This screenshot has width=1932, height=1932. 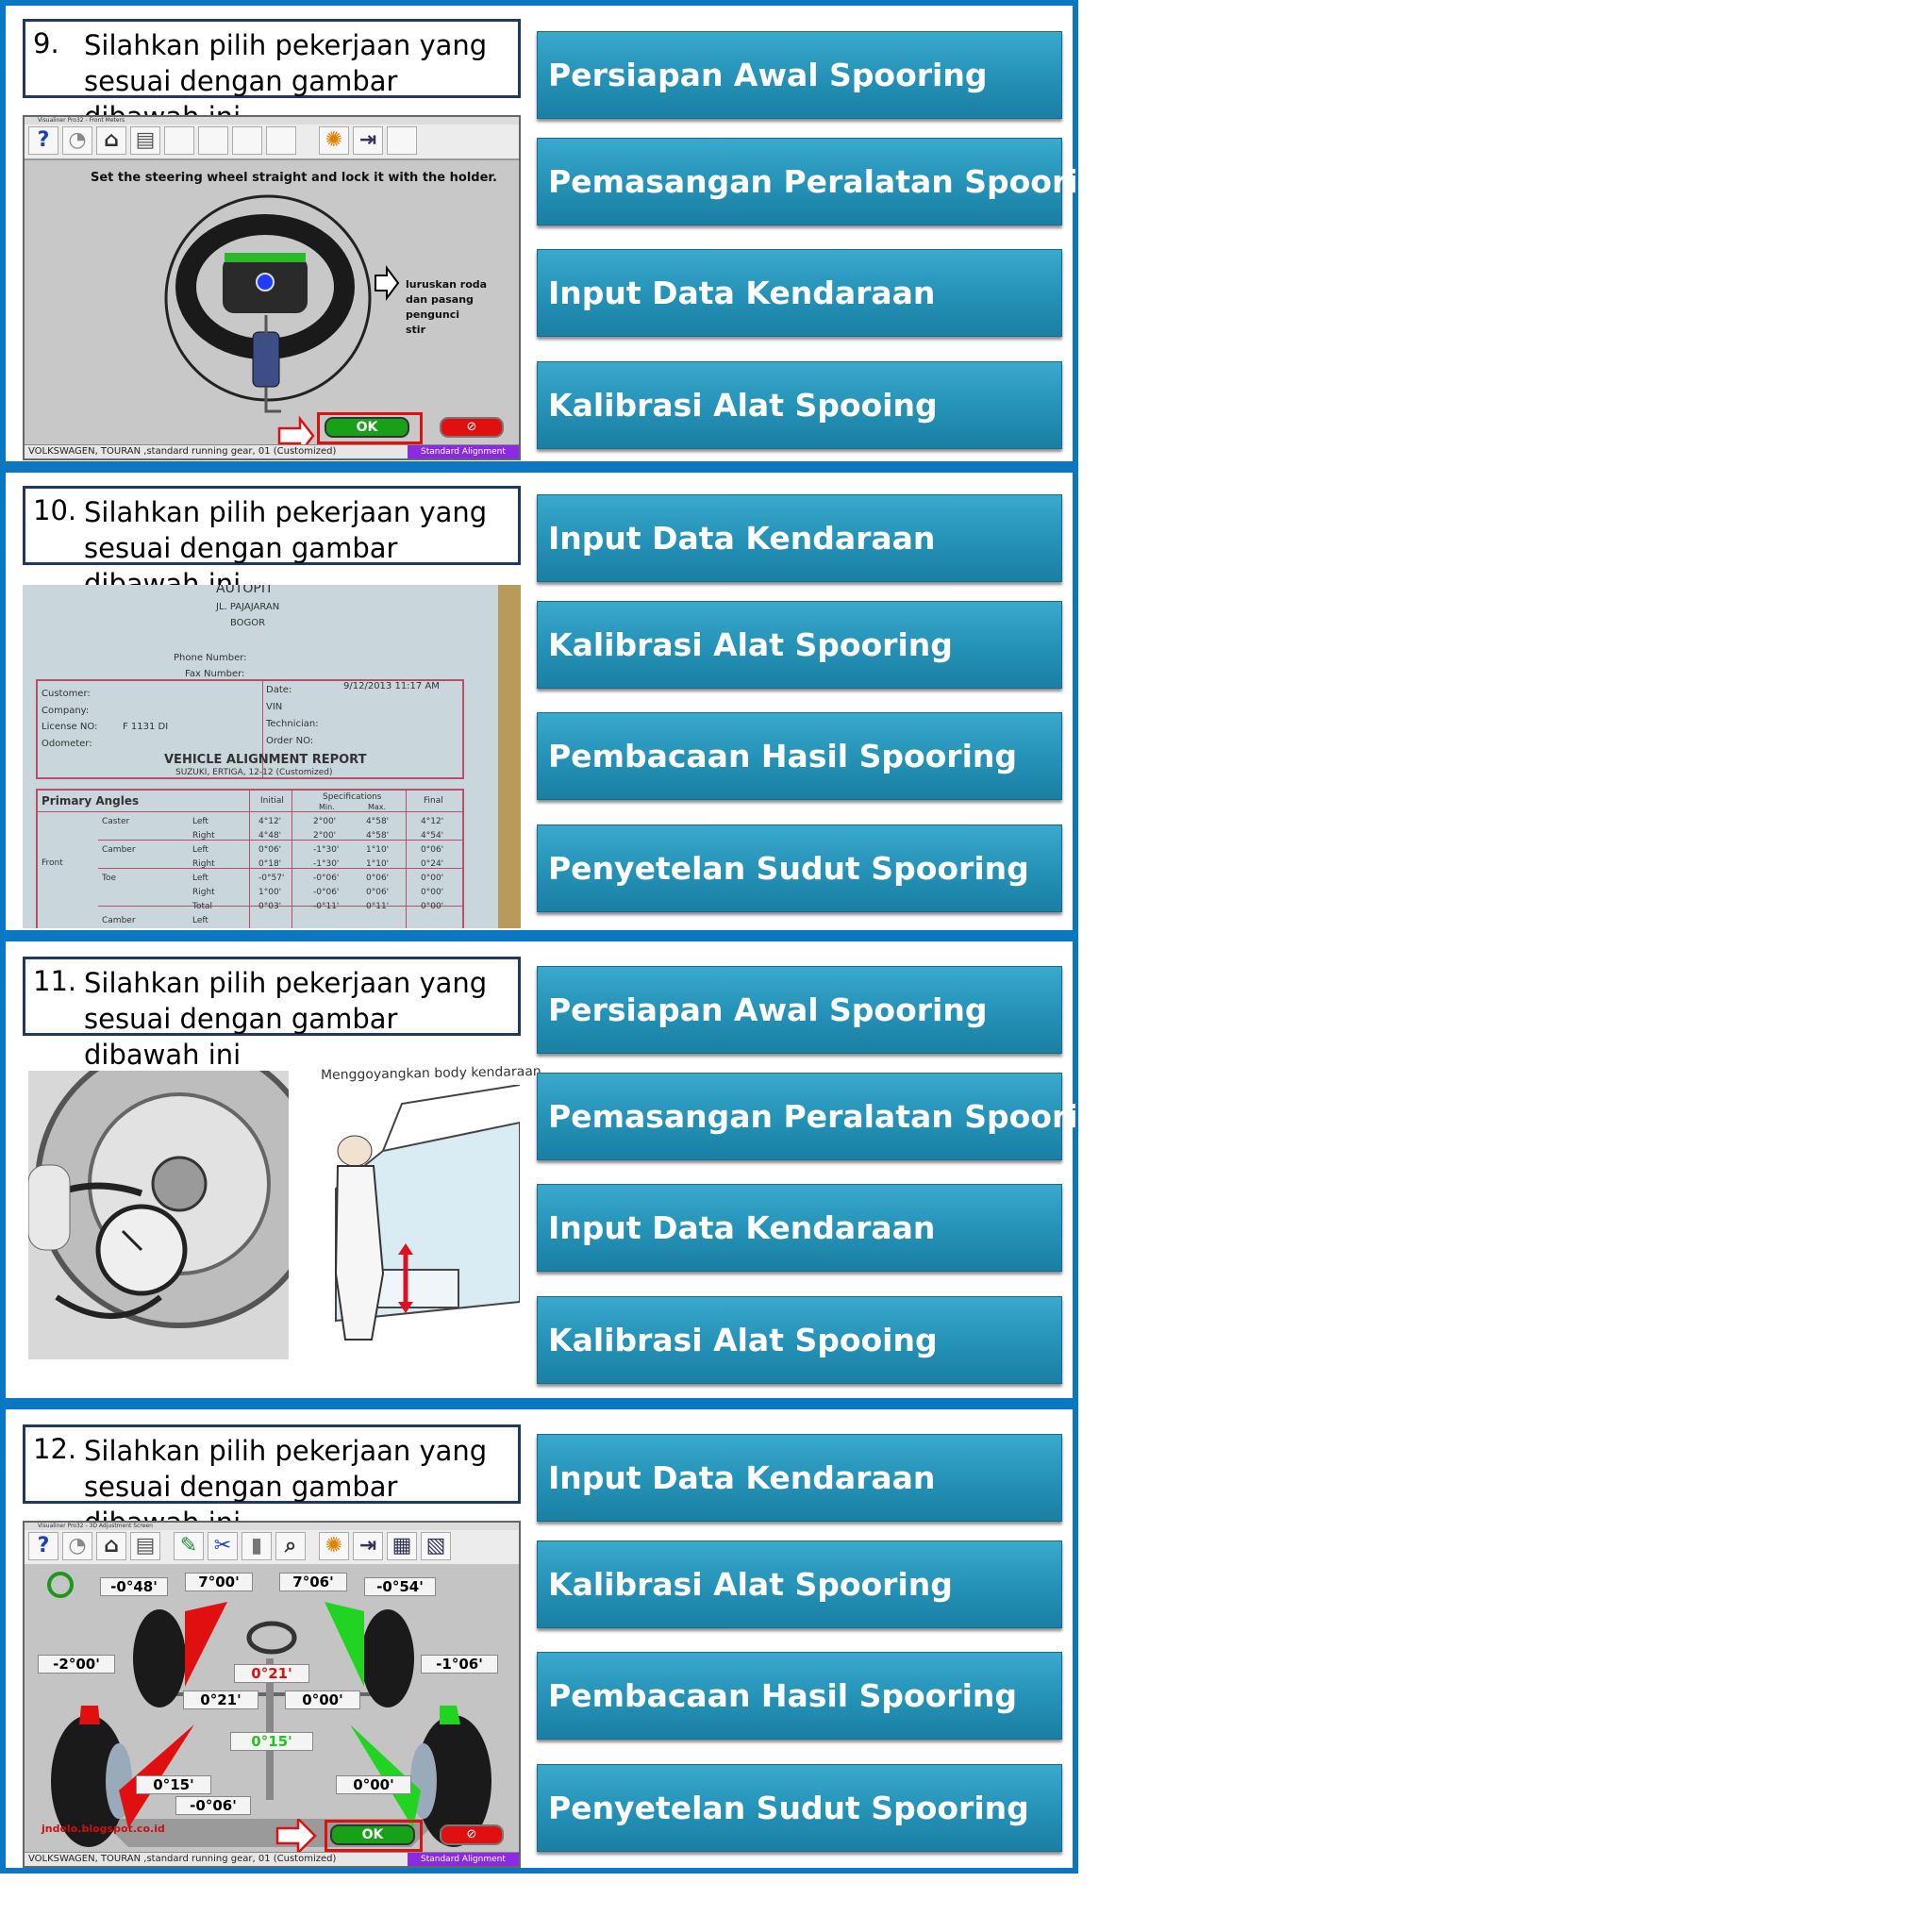 What do you see at coordinates (377, 807) in the screenshot?
I see `col-max: Max.` at bounding box center [377, 807].